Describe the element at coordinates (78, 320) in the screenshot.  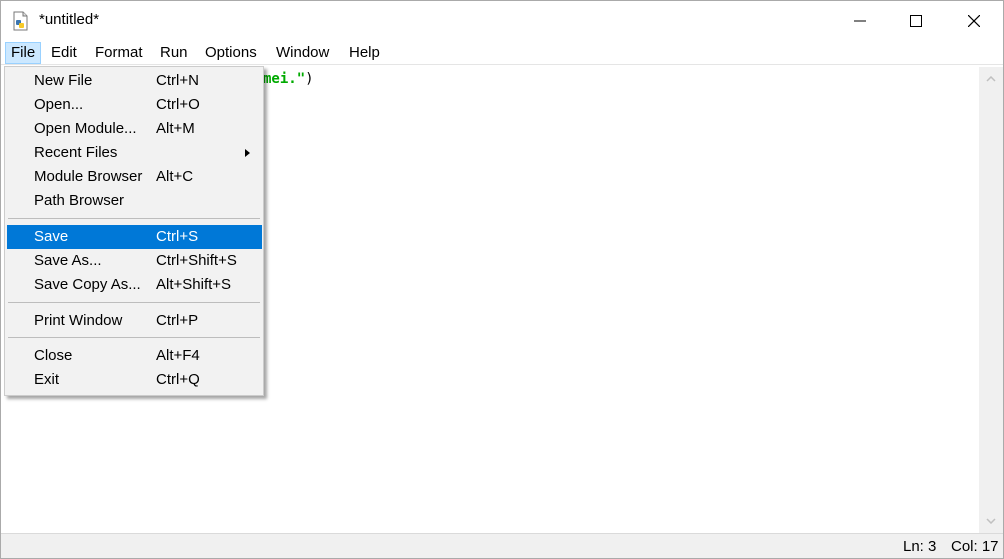
I see `menu-item-label: Print Window` at that location.